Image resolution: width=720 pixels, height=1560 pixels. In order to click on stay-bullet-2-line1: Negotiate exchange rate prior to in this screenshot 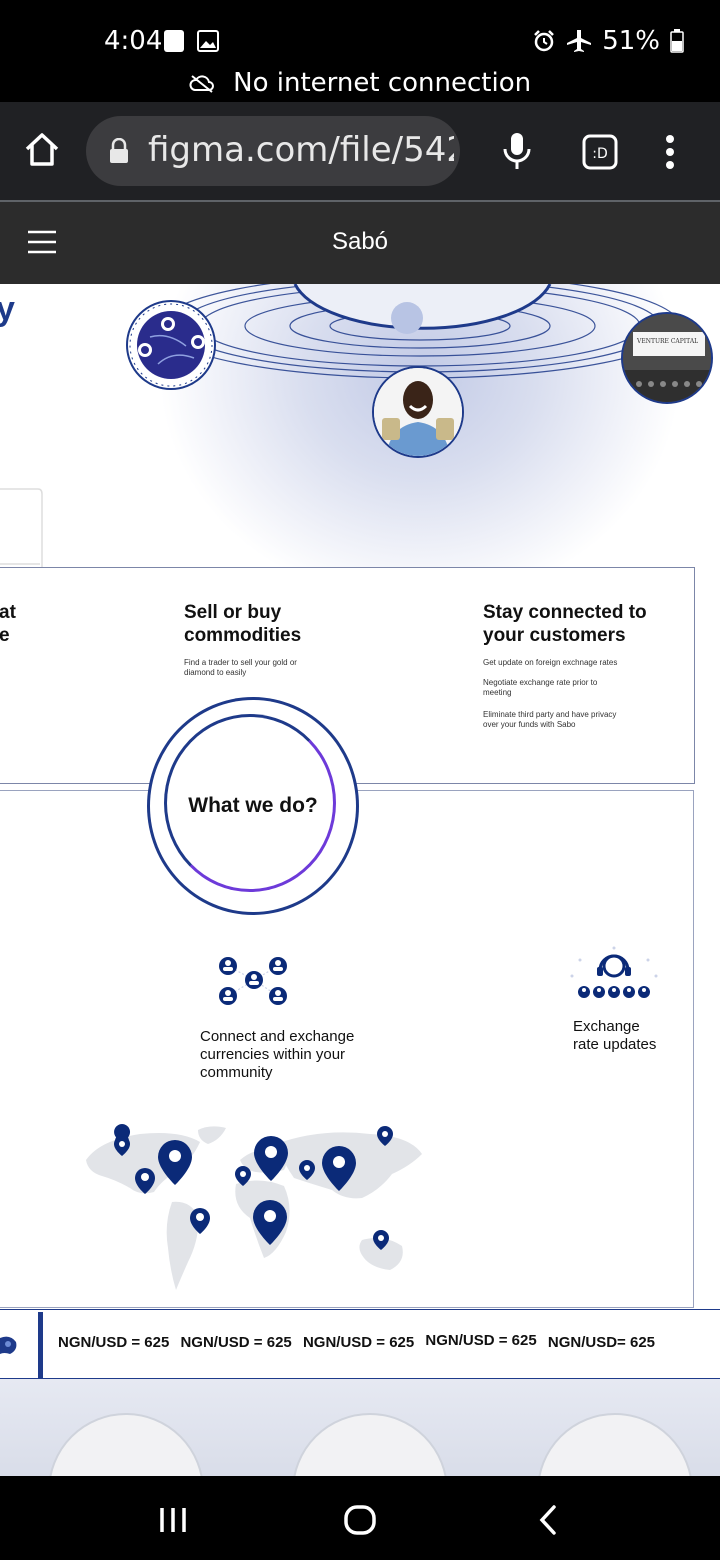, I will do `click(540, 682)`.